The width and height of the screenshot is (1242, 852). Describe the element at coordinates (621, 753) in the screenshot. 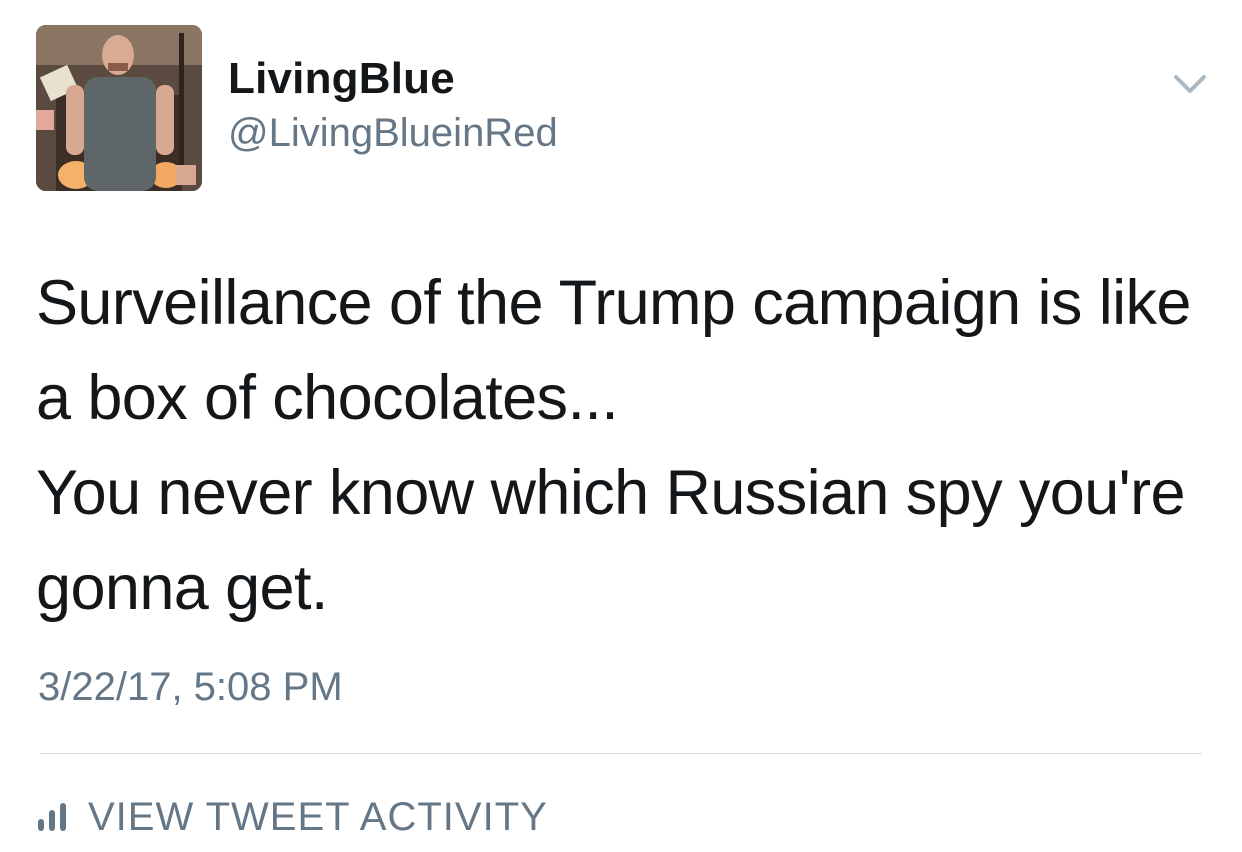

I see `divider` at that location.